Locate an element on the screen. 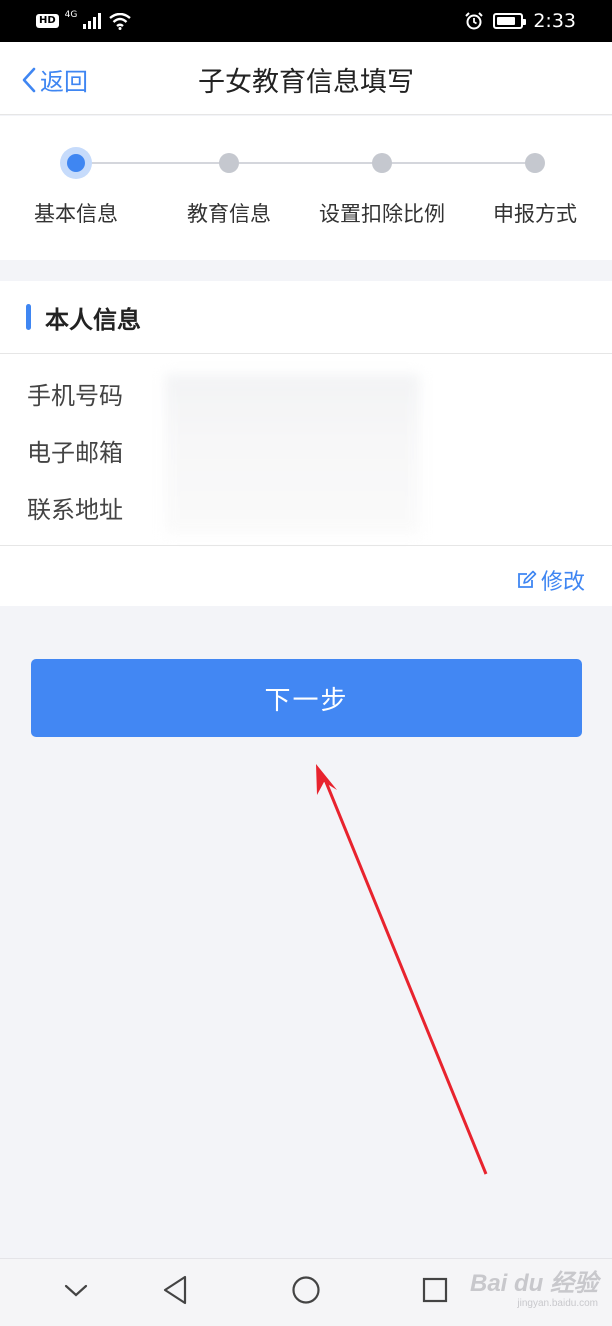 The image size is (612, 1326). network-type: 4G is located at coordinates (71, 15).